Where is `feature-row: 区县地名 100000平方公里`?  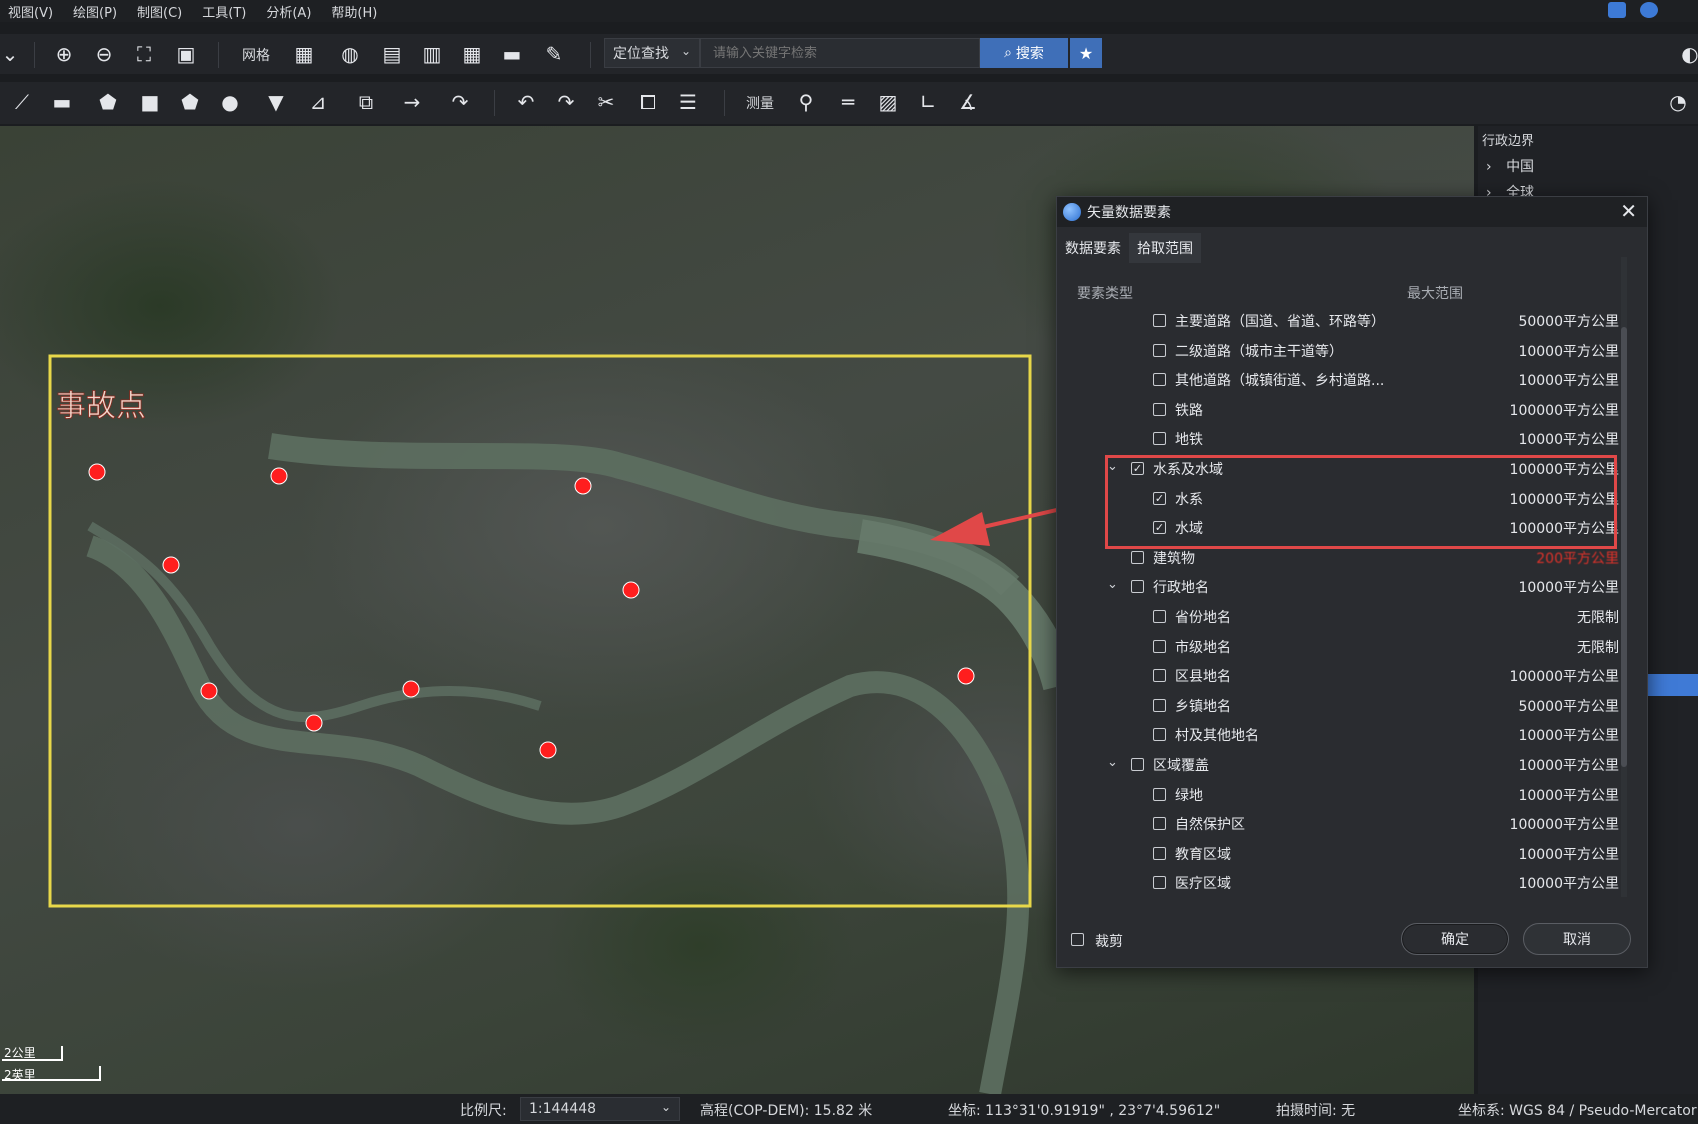 feature-row: 区县地名 100000平方公里 is located at coordinates (1342, 676).